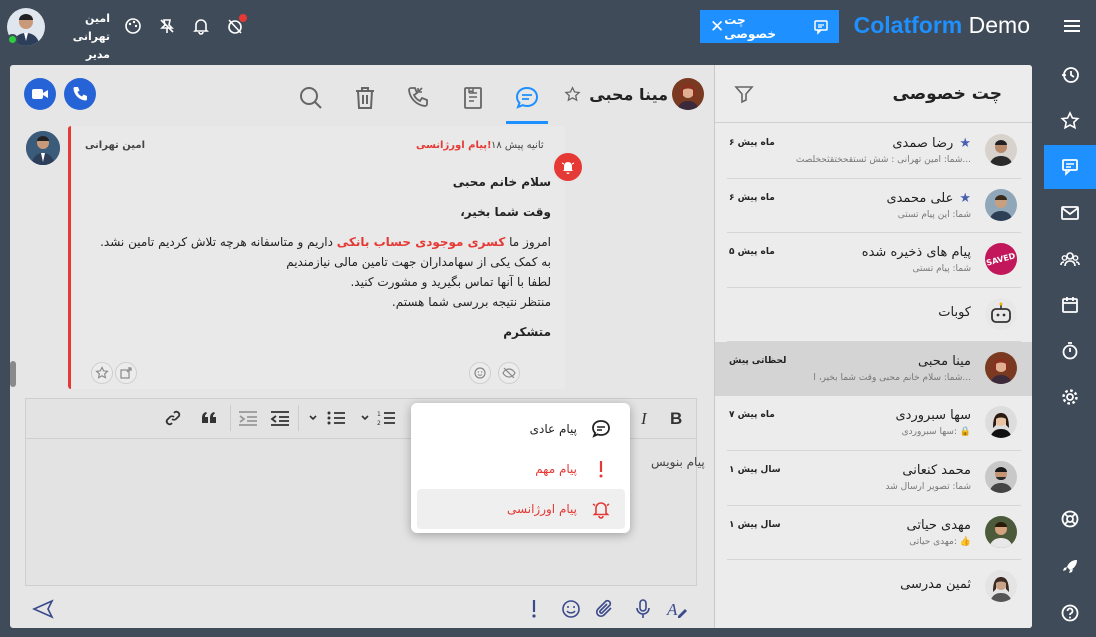  I want to click on microphone-icon, so click(643, 609).